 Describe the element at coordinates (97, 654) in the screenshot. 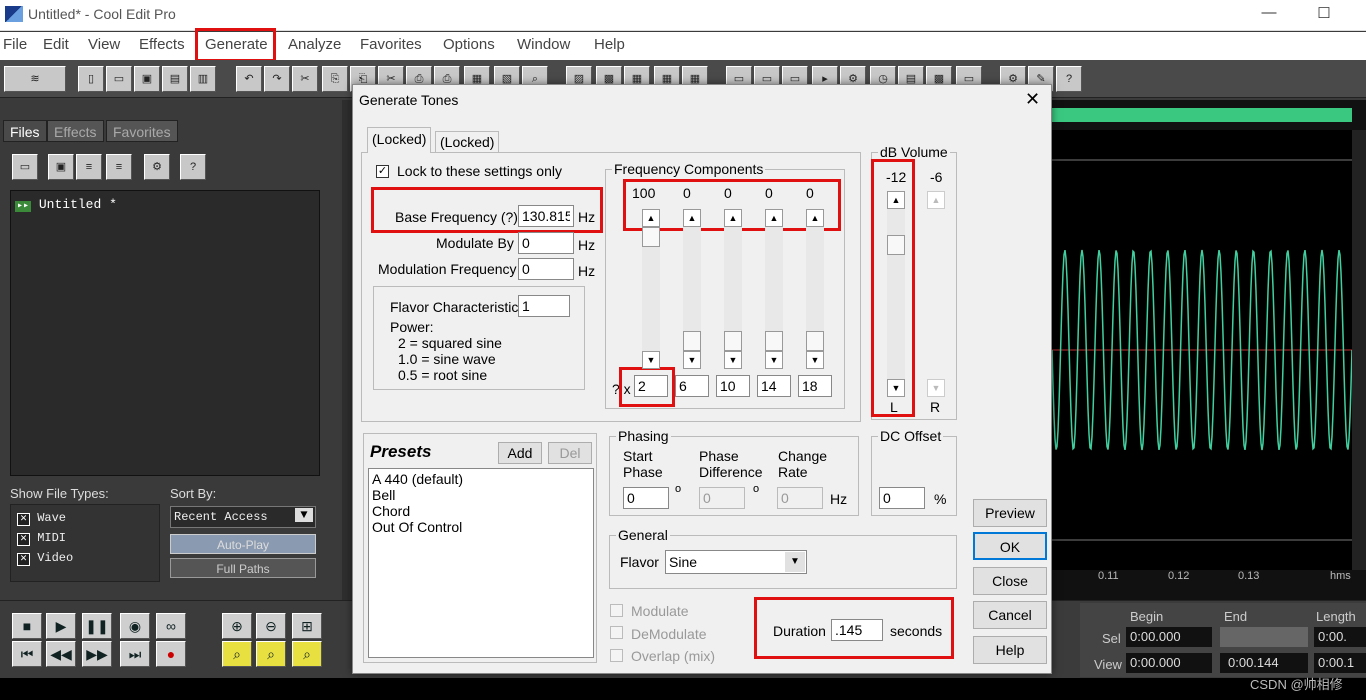

I see `fast-forward-icon: ▶▶` at that location.